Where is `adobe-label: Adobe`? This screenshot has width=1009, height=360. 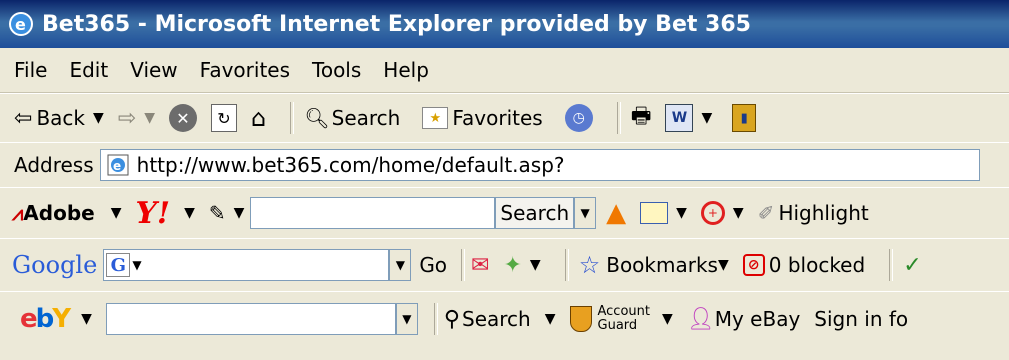
adobe-label: Adobe is located at coordinates (59, 213).